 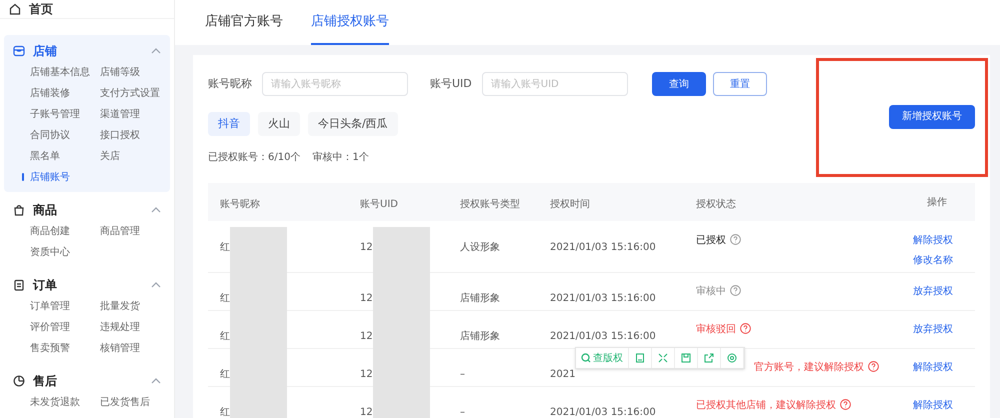 What do you see at coordinates (663, 358) in the screenshot?
I see `expand-icon` at bounding box center [663, 358].